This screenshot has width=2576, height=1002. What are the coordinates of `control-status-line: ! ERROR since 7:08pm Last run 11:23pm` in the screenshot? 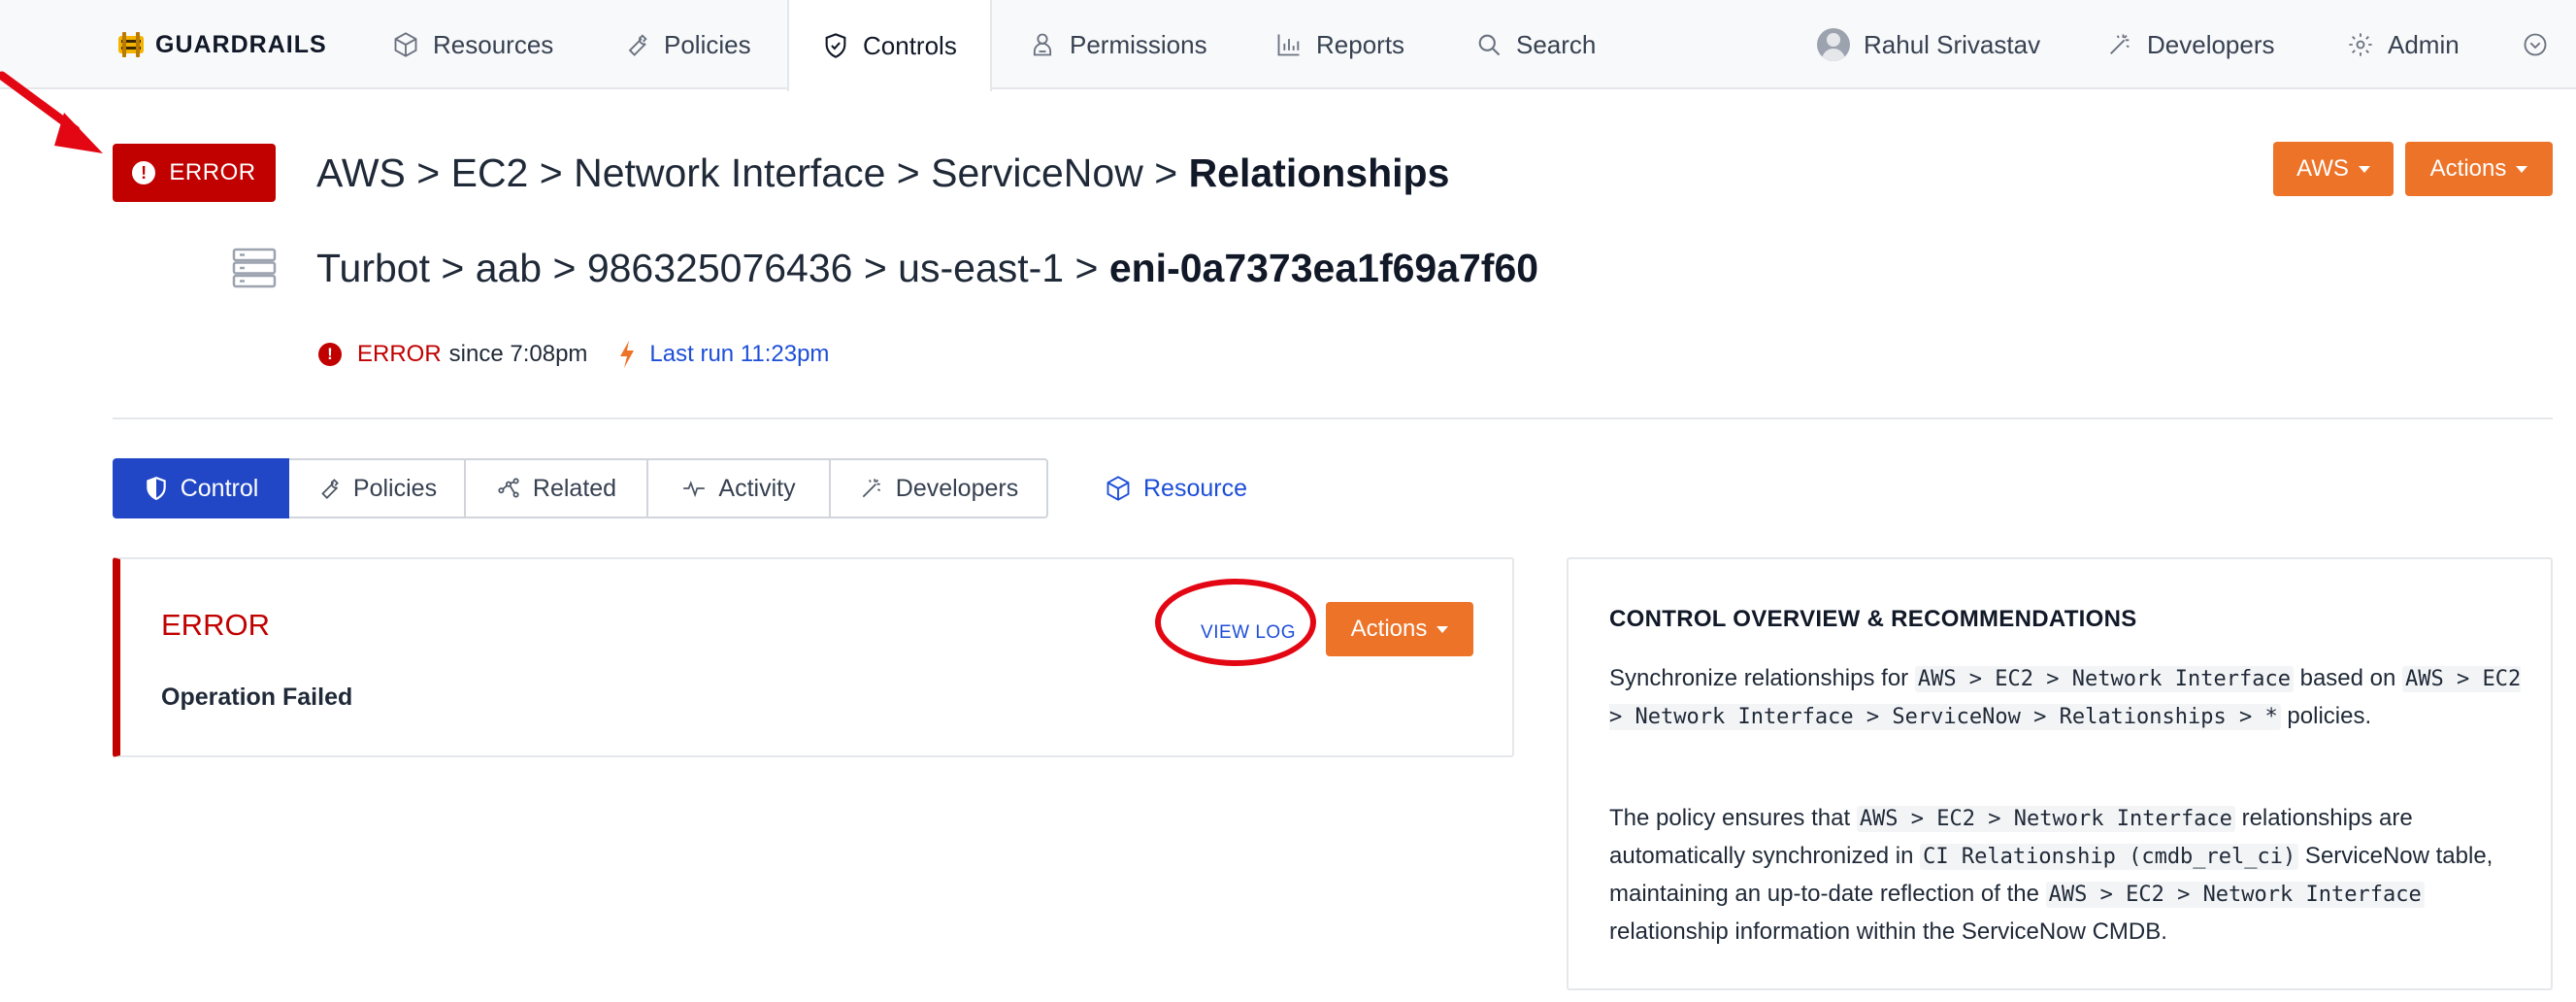 It's located at (573, 354).